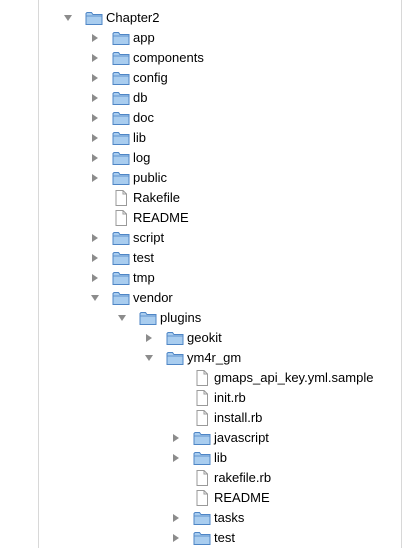  Describe the element at coordinates (143, 117) in the screenshot. I see `item-label: doc` at that location.